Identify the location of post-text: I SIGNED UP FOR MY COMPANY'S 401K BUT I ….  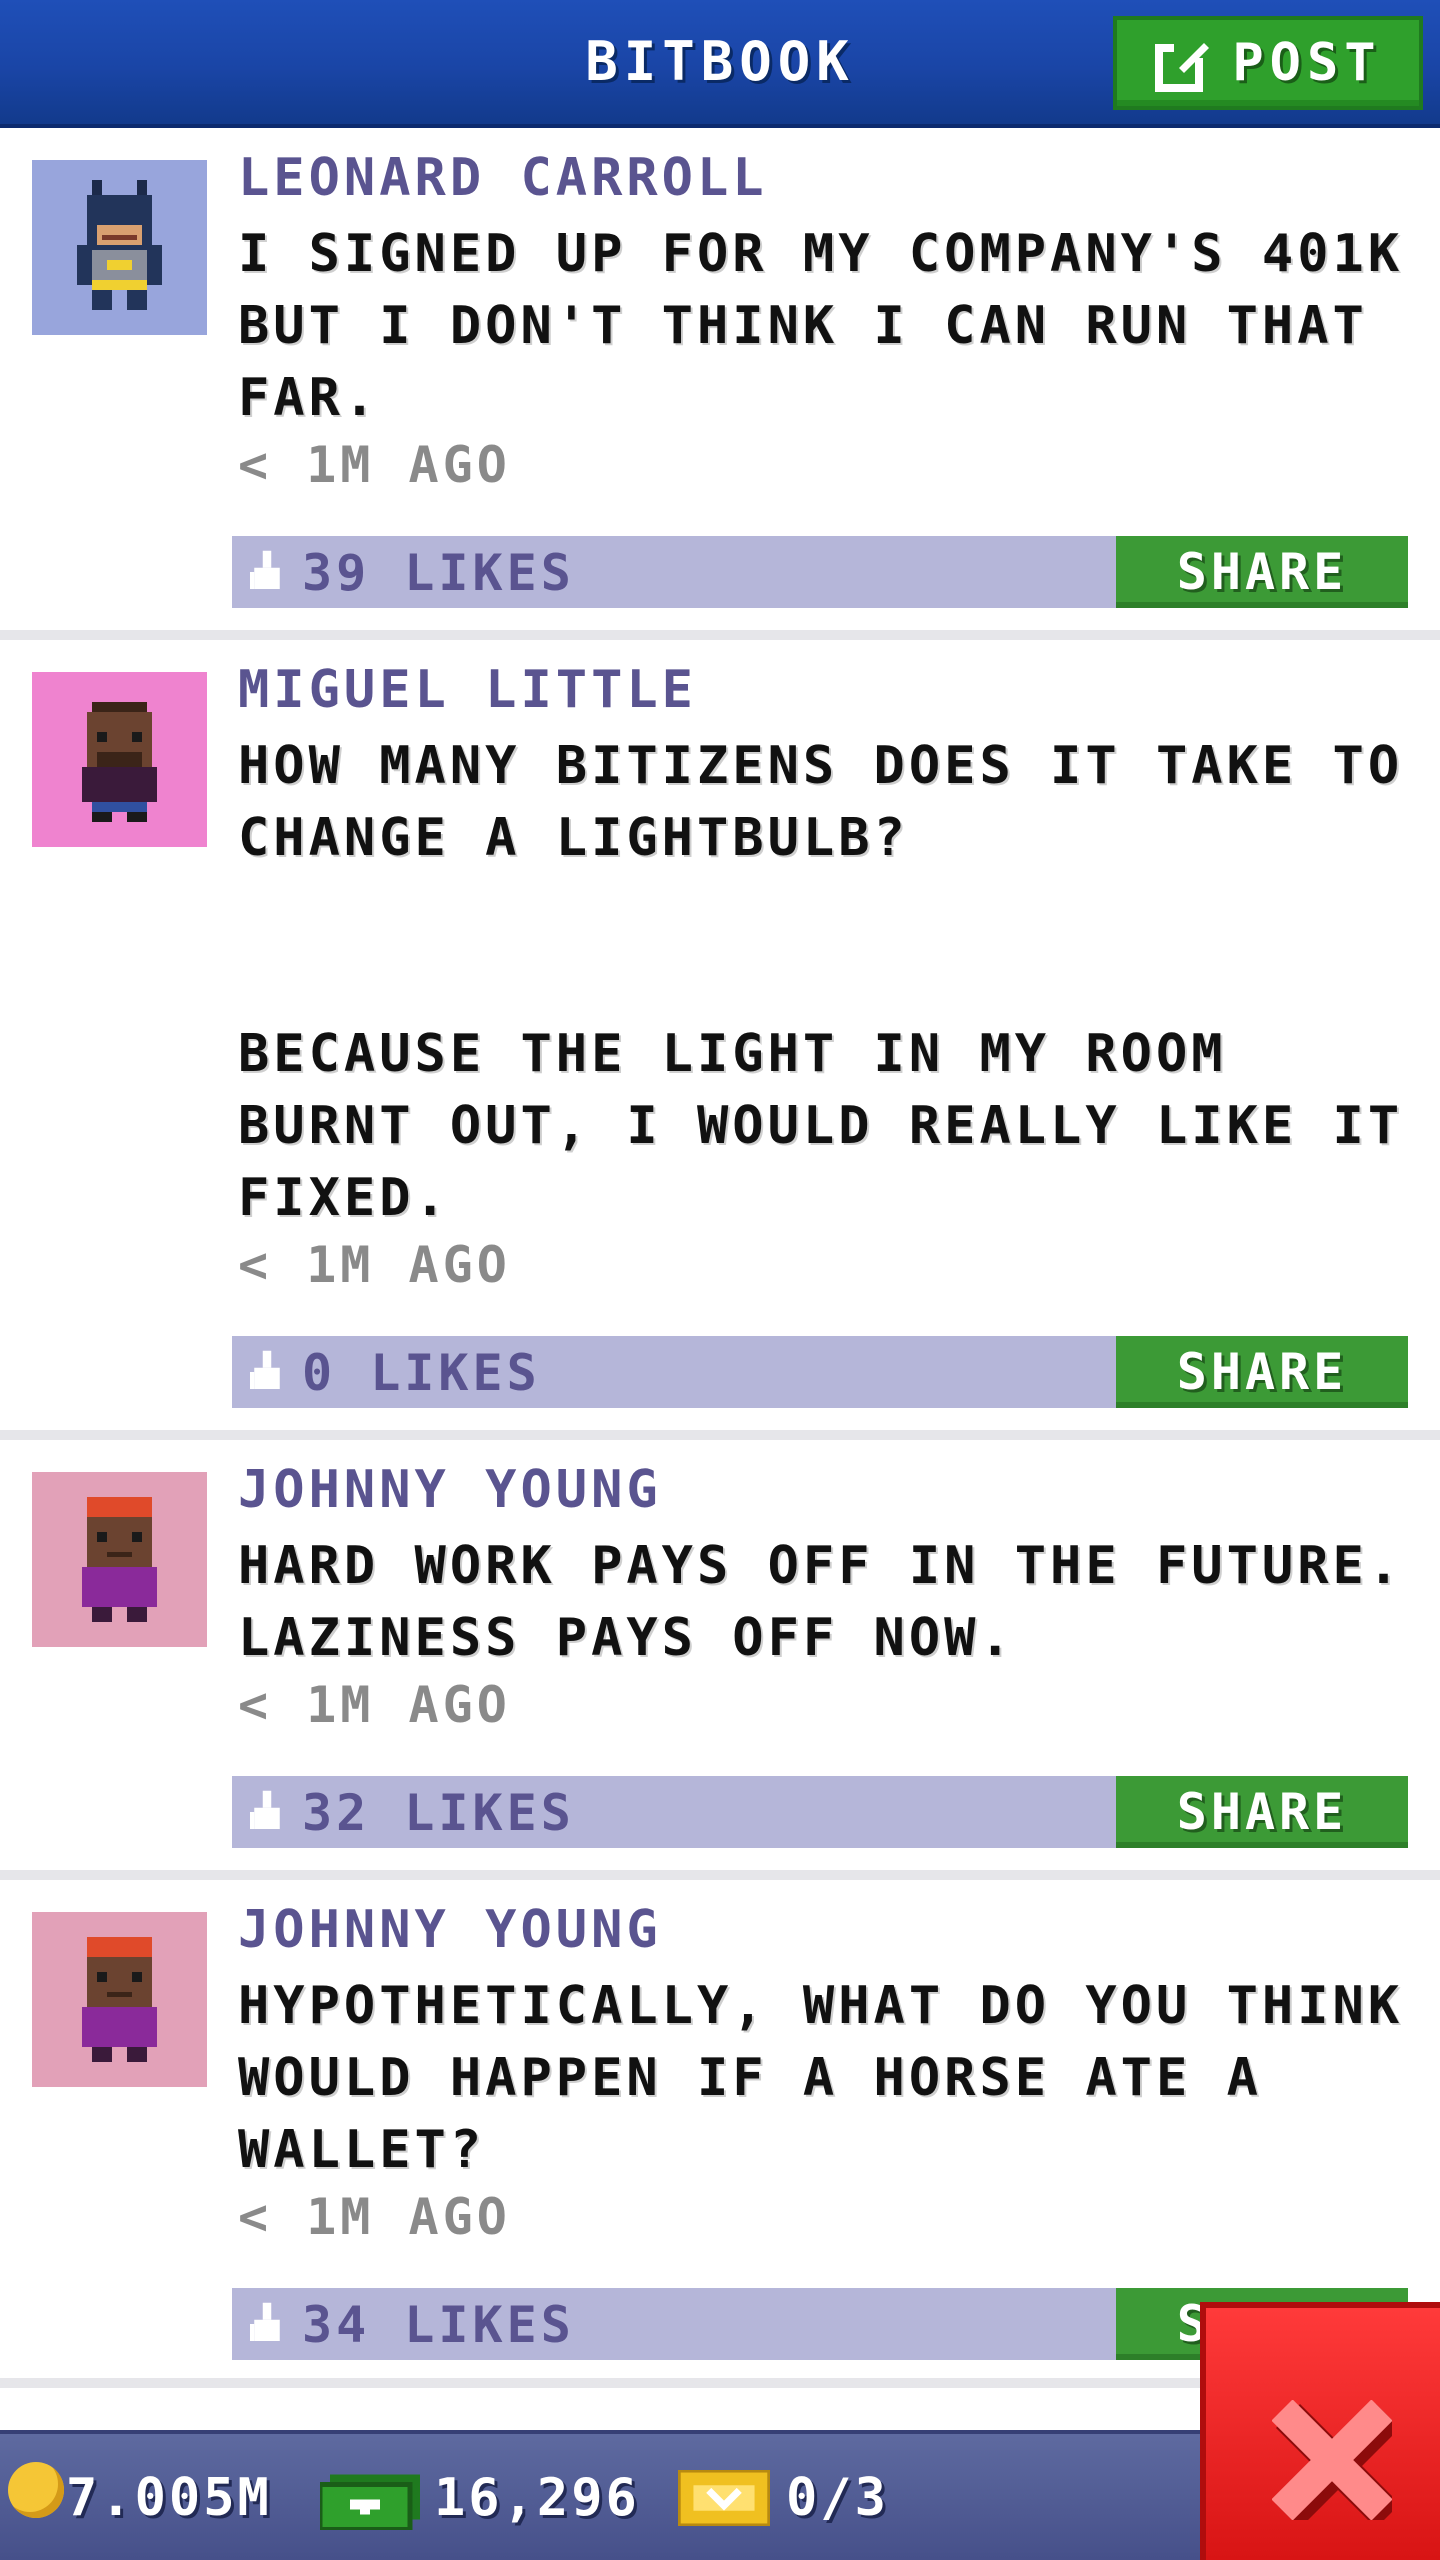
(821, 326).